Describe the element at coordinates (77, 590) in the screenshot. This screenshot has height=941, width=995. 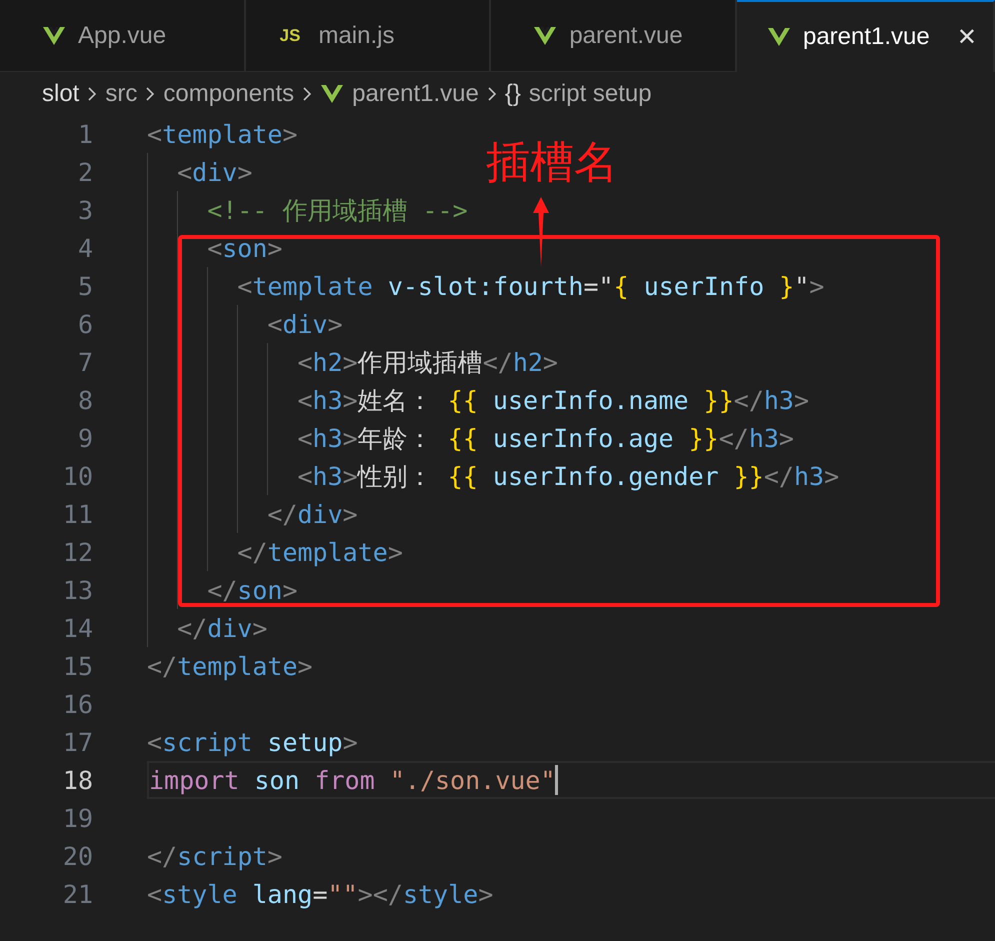
I see `line-number: 13` at that location.